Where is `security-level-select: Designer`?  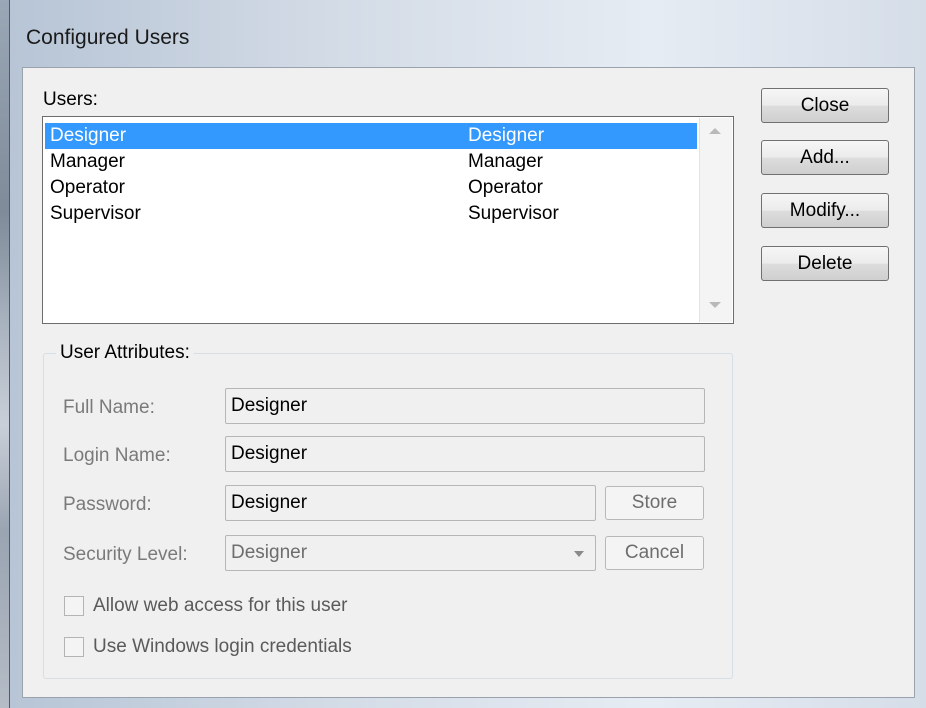 security-level-select: Designer is located at coordinates (410, 553).